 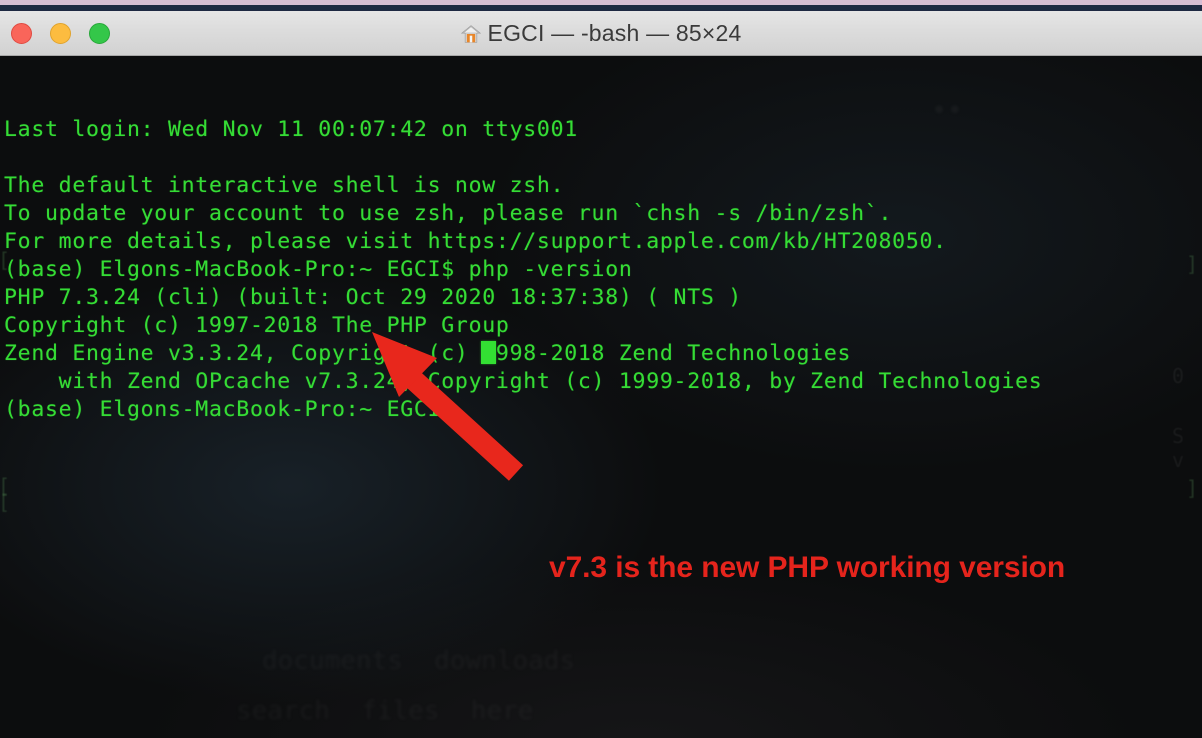 I want to click on annotation-caption: v7.3 is the new PHP working version, so click(x=807, y=567).